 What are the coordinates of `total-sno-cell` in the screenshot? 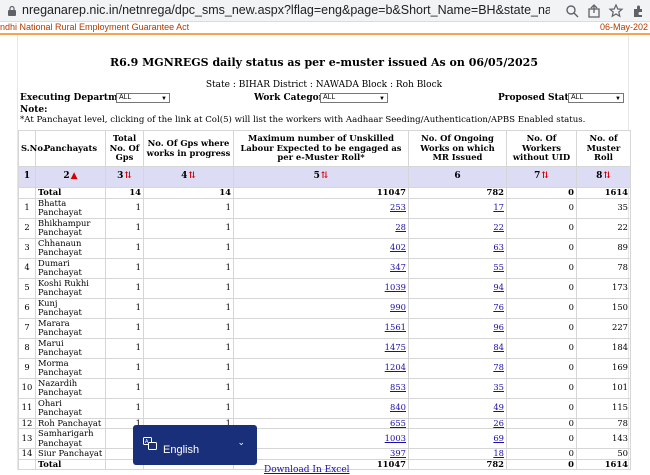 It's located at (27, 193).